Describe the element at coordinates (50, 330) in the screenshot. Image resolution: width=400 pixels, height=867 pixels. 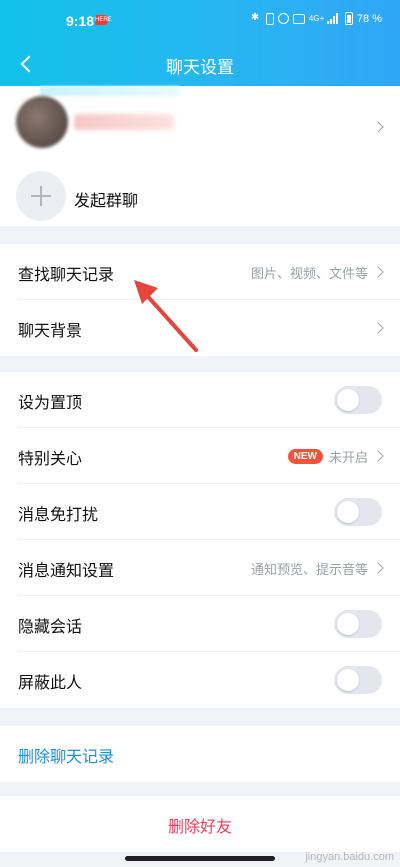
I see `row-label: 聊天背景` at that location.